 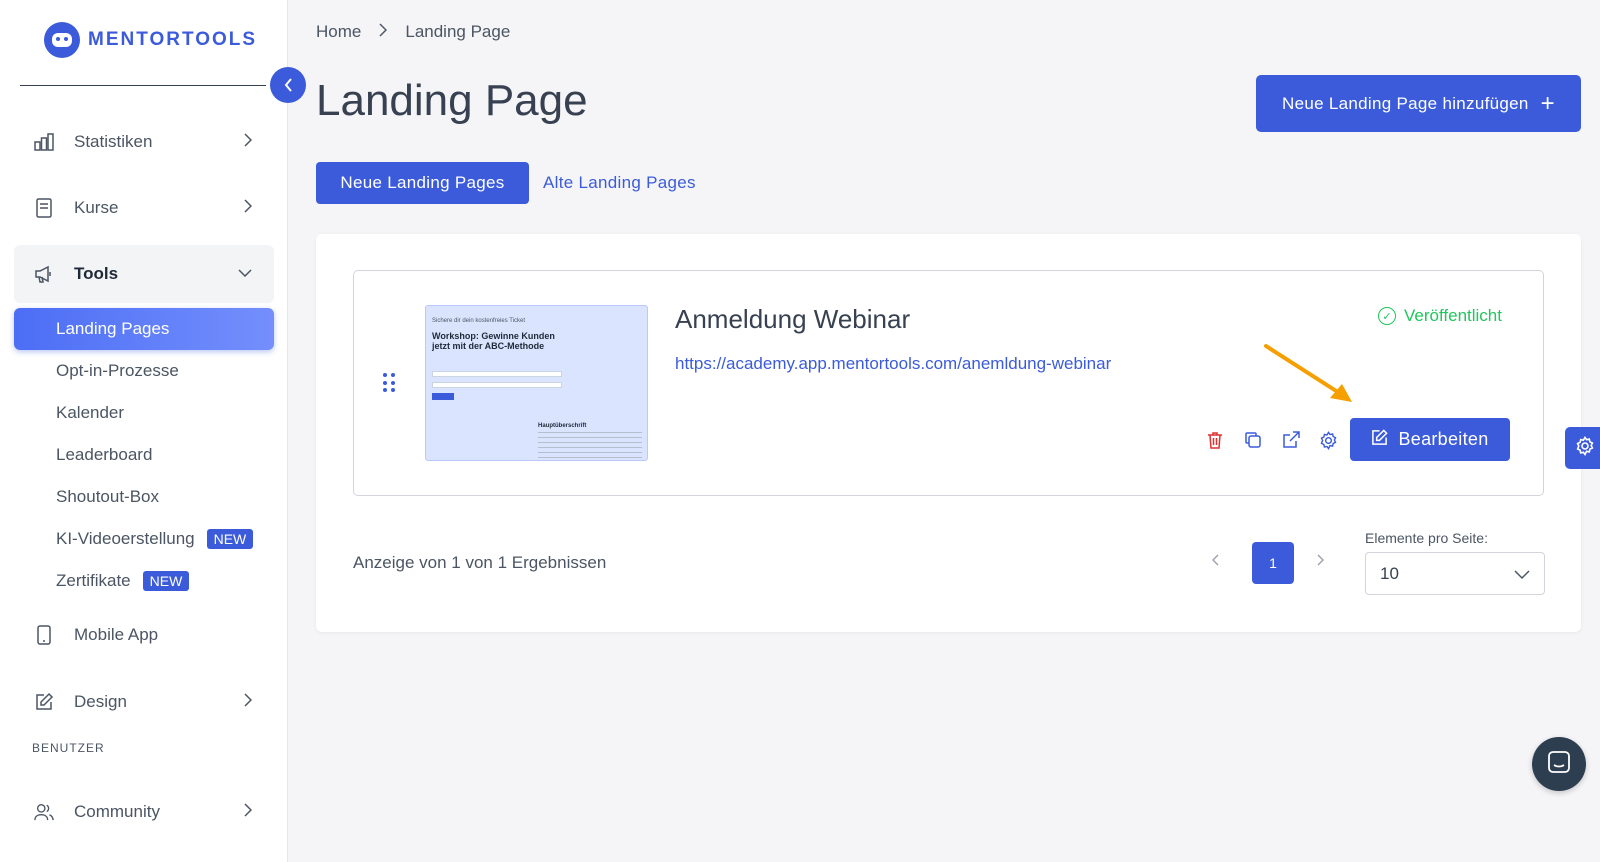 What do you see at coordinates (480, 562) in the screenshot?
I see `results-summary: Anzeige von 1 von 1 Ergebnissen` at bounding box center [480, 562].